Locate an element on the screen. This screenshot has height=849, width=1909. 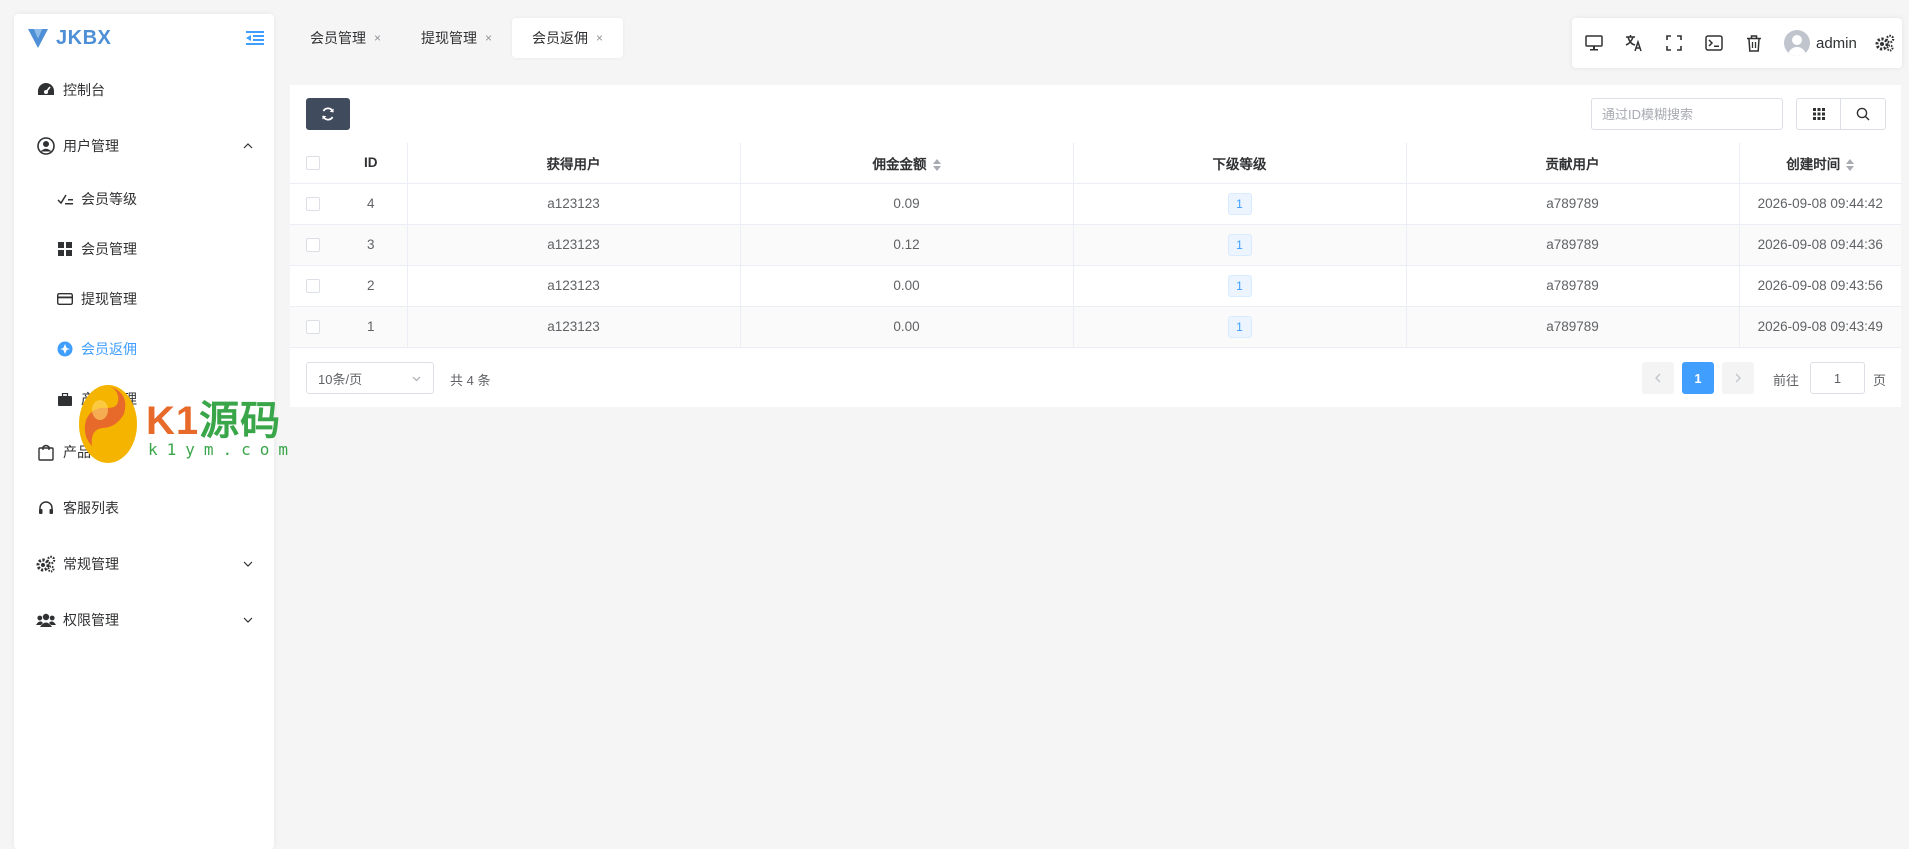
page-size-value: 10条/页 is located at coordinates (340, 379).